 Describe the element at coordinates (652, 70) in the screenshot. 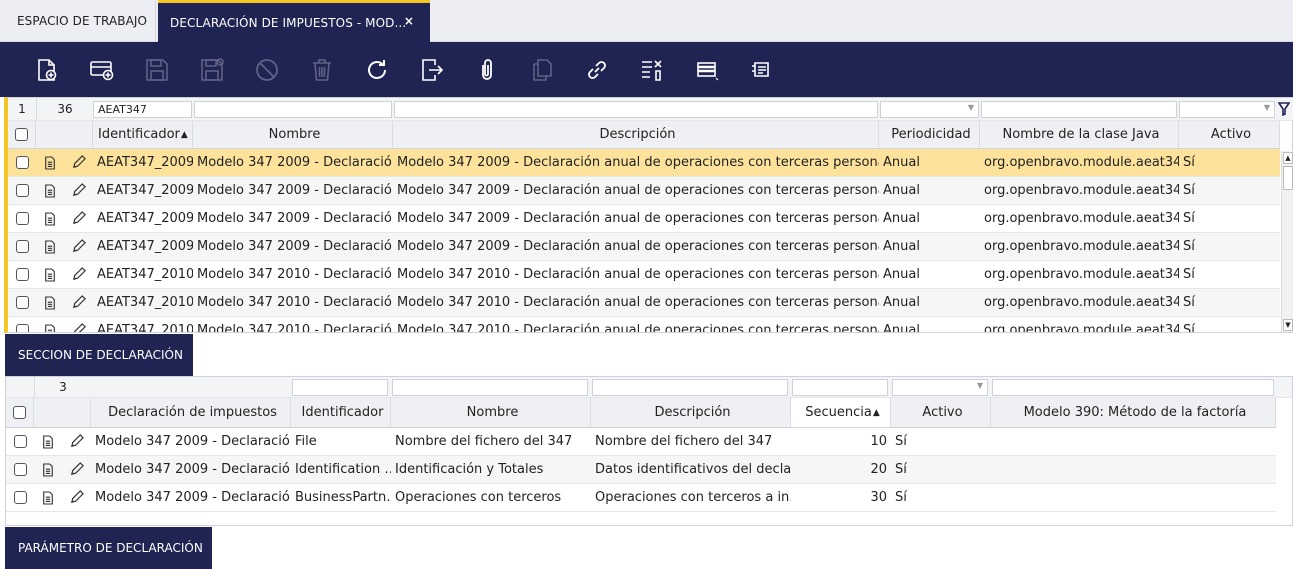

I see `audit-icon` at that location.